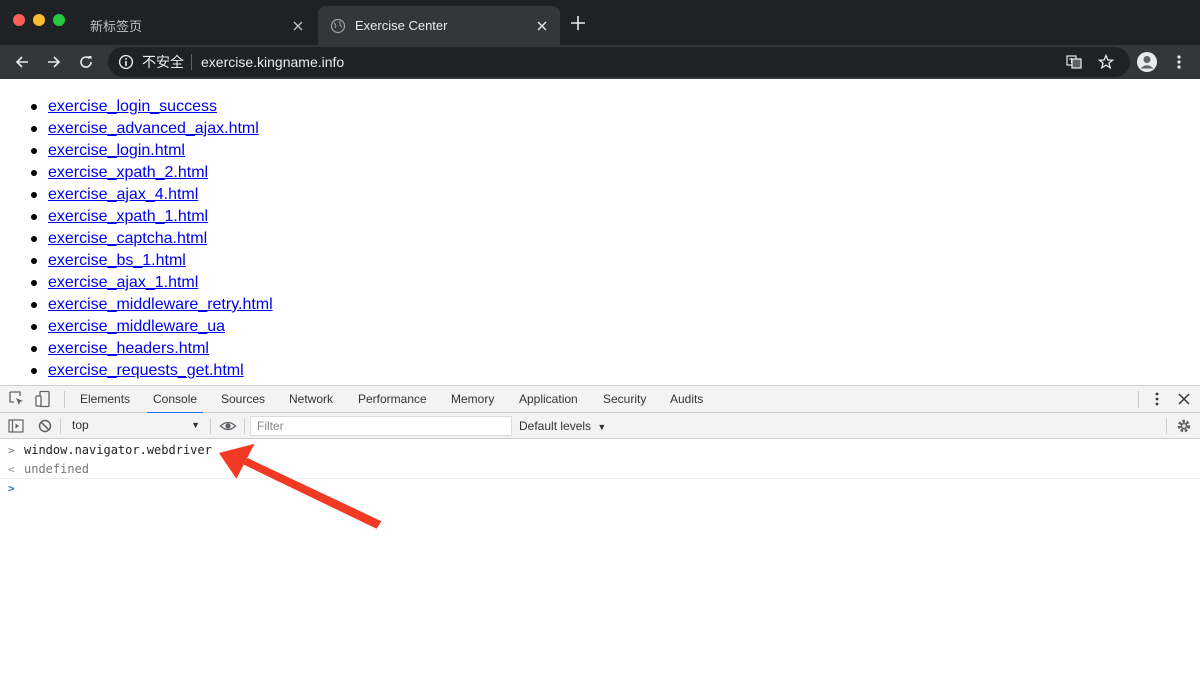  Describe the element at coordinates (300, 486) in the screenshot. I see `annotation-arrow-icon` at that location.